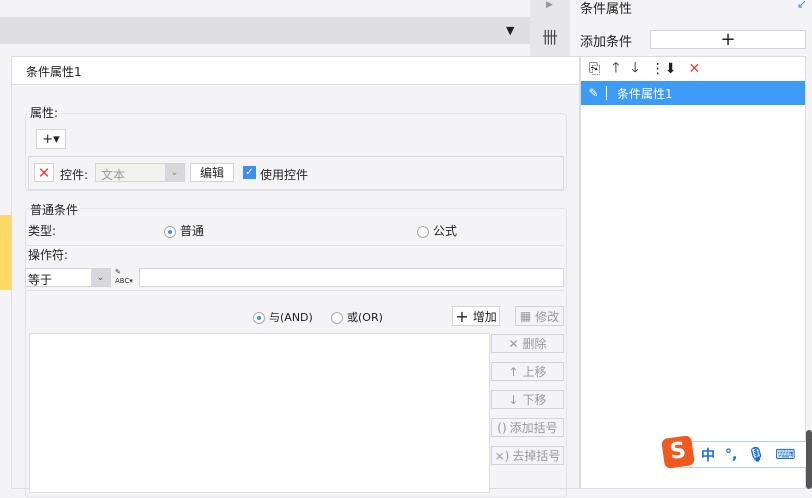 Image resolution: width=812 pixels, height=498 pixels. Describe the element at coordinates (513, 343) in the screenshot. I see `x-icon: ✕` at that location.